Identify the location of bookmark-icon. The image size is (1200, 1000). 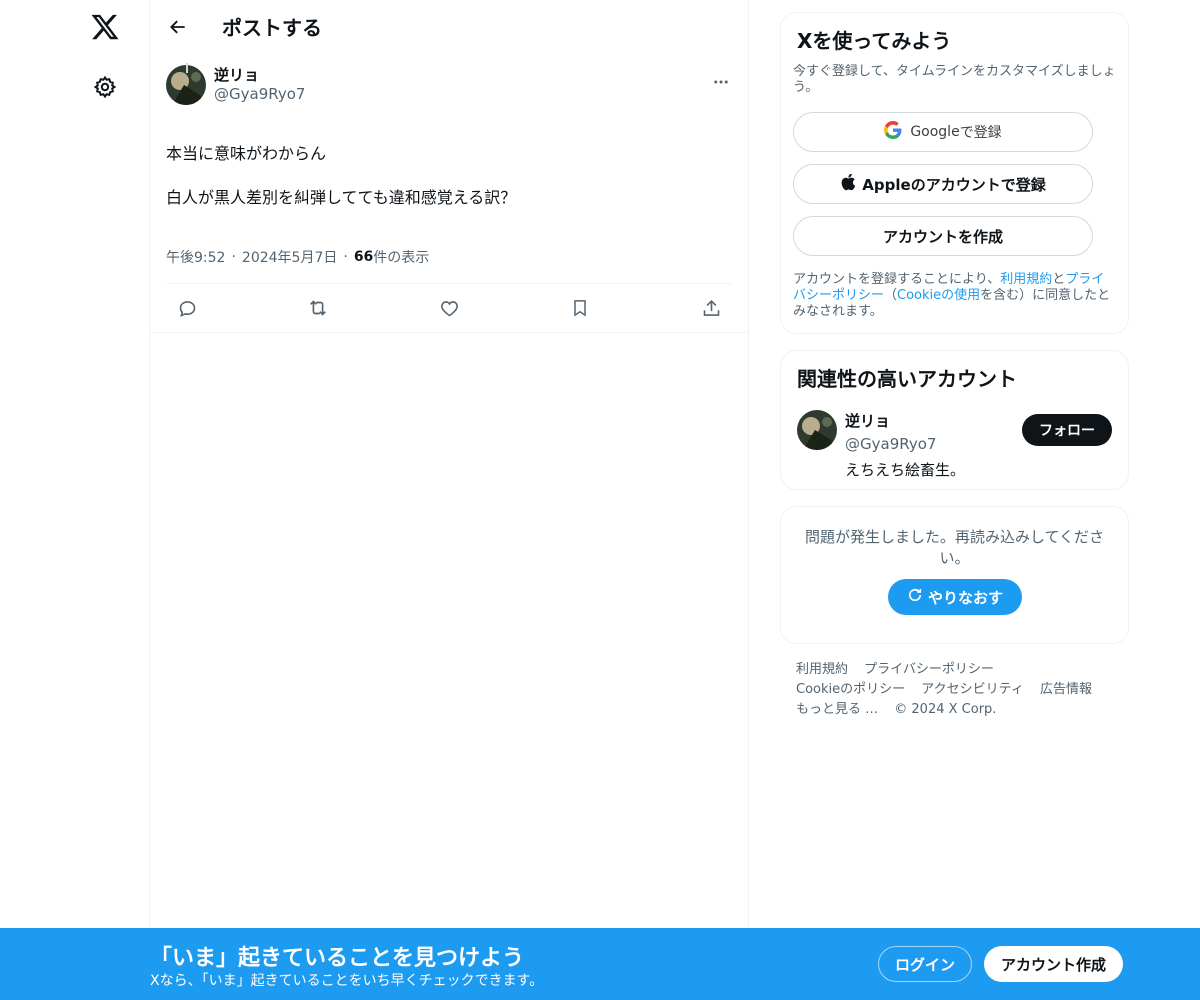
(580, 308).